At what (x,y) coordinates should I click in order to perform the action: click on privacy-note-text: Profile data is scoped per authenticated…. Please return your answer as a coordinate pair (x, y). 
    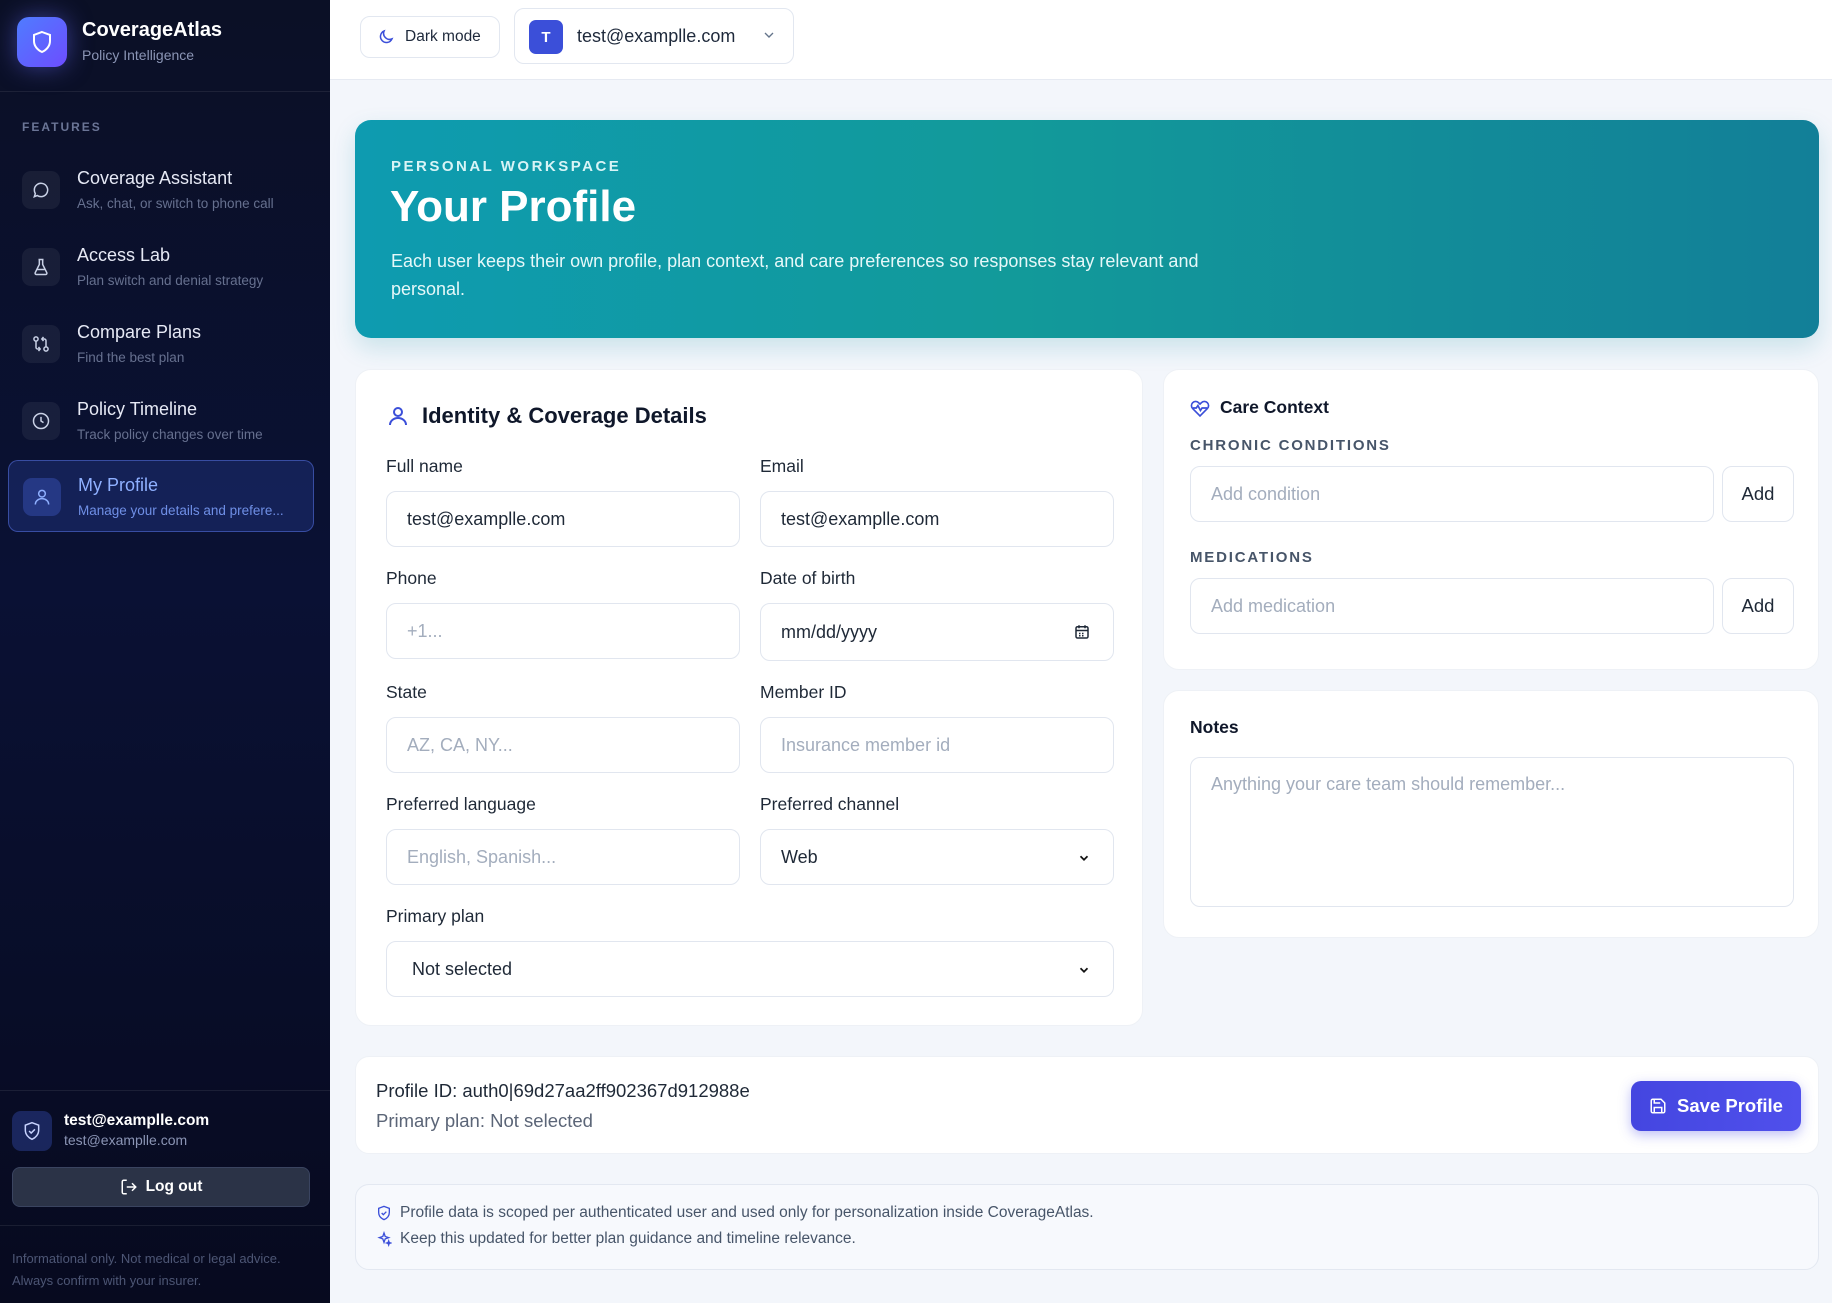
    Looking at the image, I should click on (747, 1212).